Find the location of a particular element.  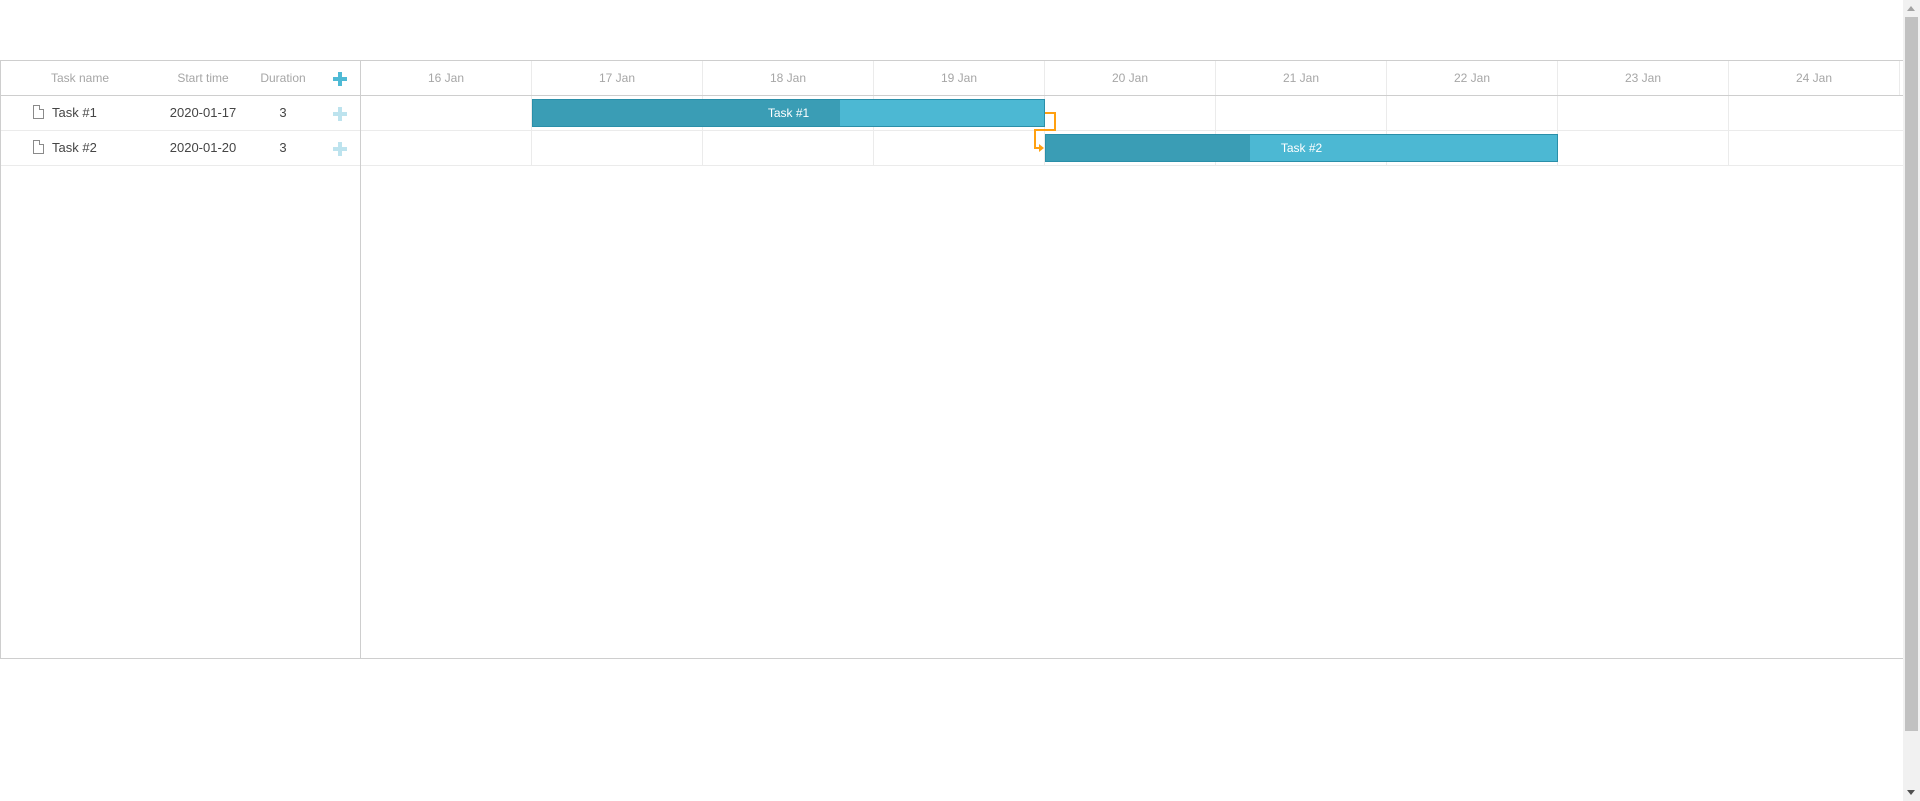

vertical-scrollbar is located at coordinates (1911, 400).